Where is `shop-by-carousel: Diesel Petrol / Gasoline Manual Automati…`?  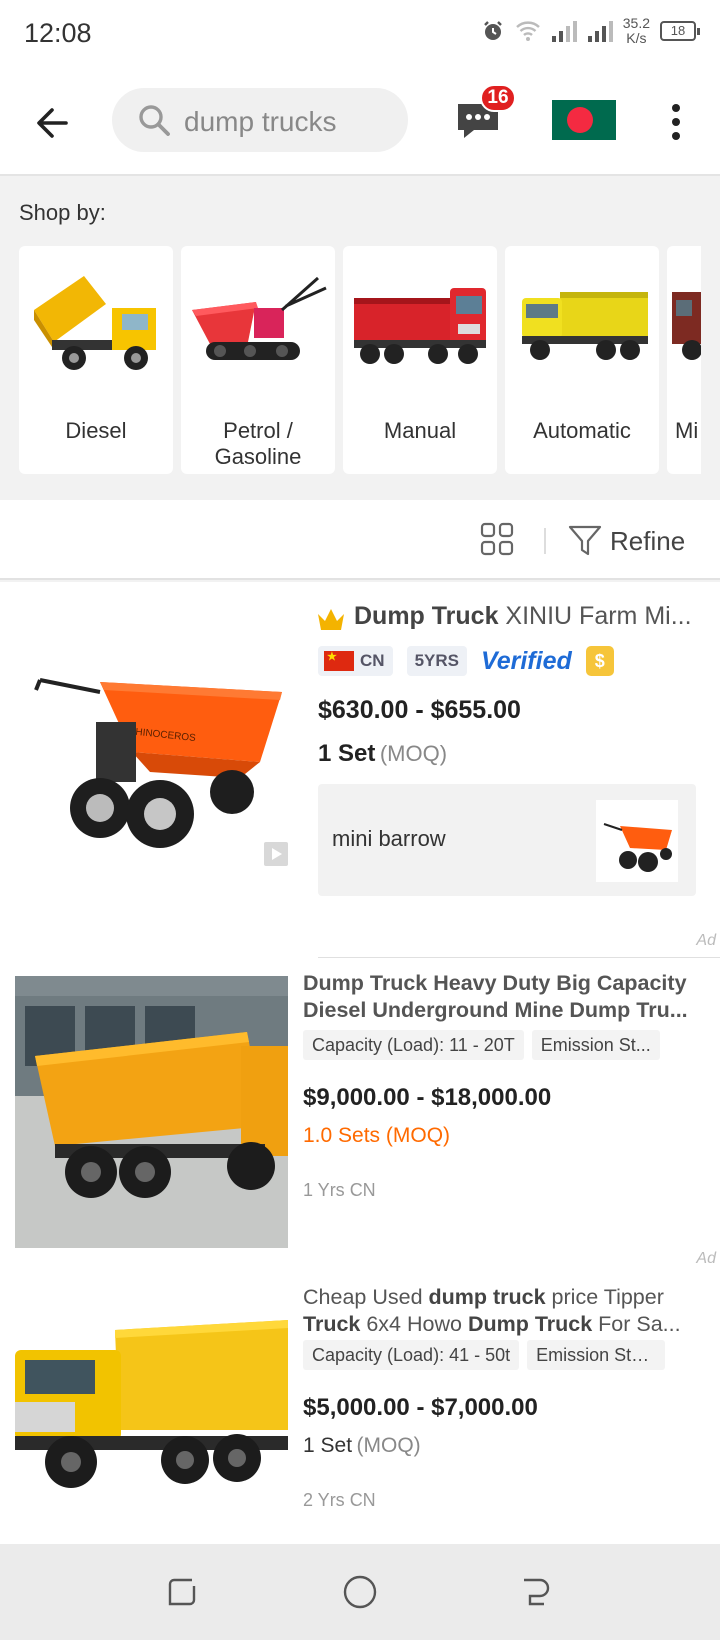 shop-by-carousel: Diesel Petrol / Gasoline Manual Automati… is located at coordinates (360, 360).